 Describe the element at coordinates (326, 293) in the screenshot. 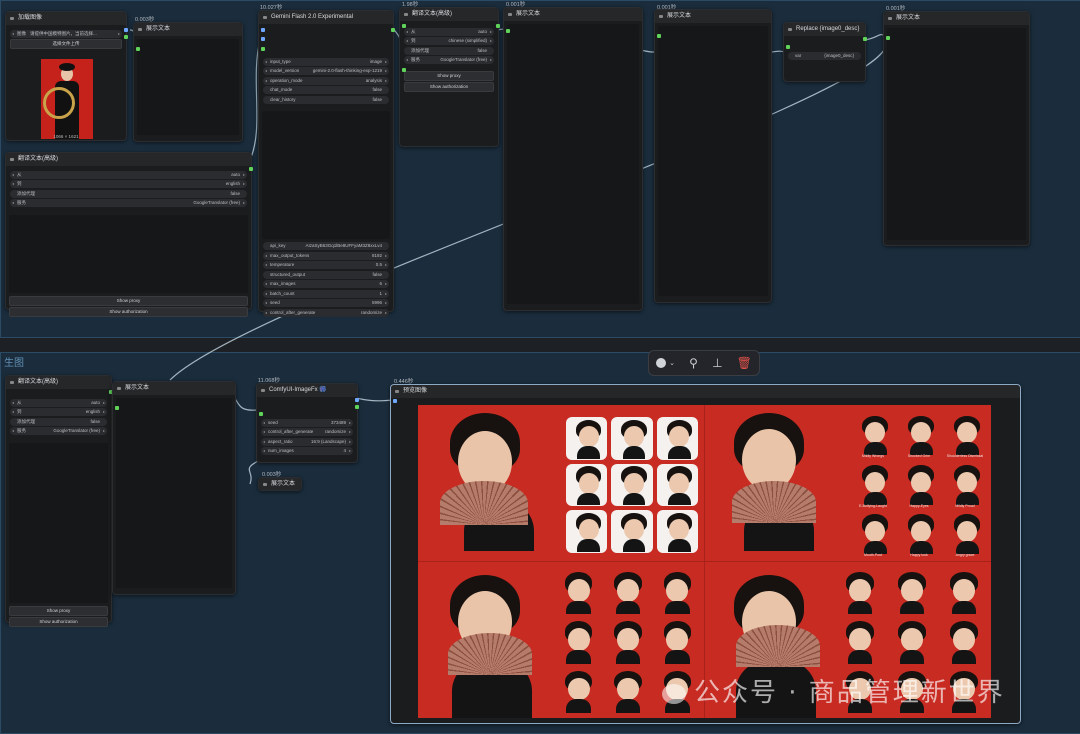

I see `param-row: batch_count1` at that location.